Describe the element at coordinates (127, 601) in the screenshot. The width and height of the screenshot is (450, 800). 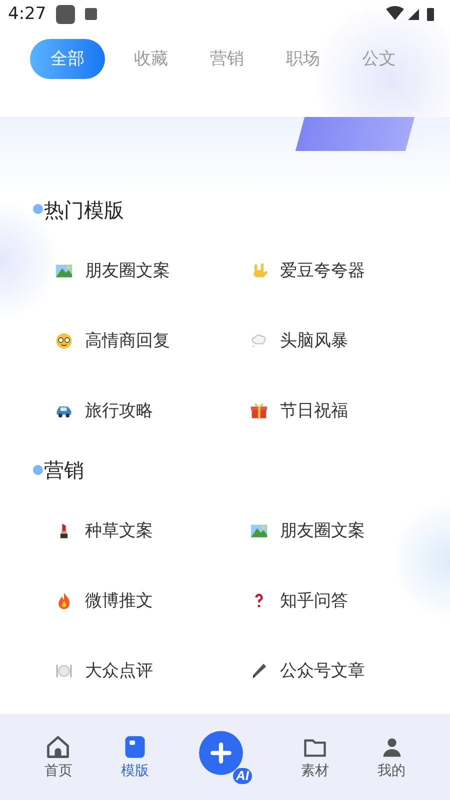
I see `template-item: 微博推文` at that location.